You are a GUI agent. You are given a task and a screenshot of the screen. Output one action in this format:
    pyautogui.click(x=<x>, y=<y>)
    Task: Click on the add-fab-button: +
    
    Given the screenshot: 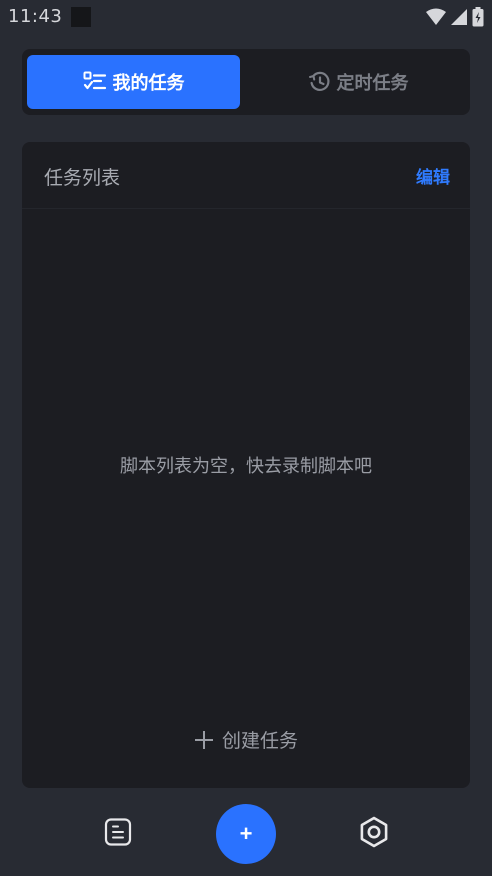 What is the action you would take?
    pyautogui.click(x=246, y=834)
    